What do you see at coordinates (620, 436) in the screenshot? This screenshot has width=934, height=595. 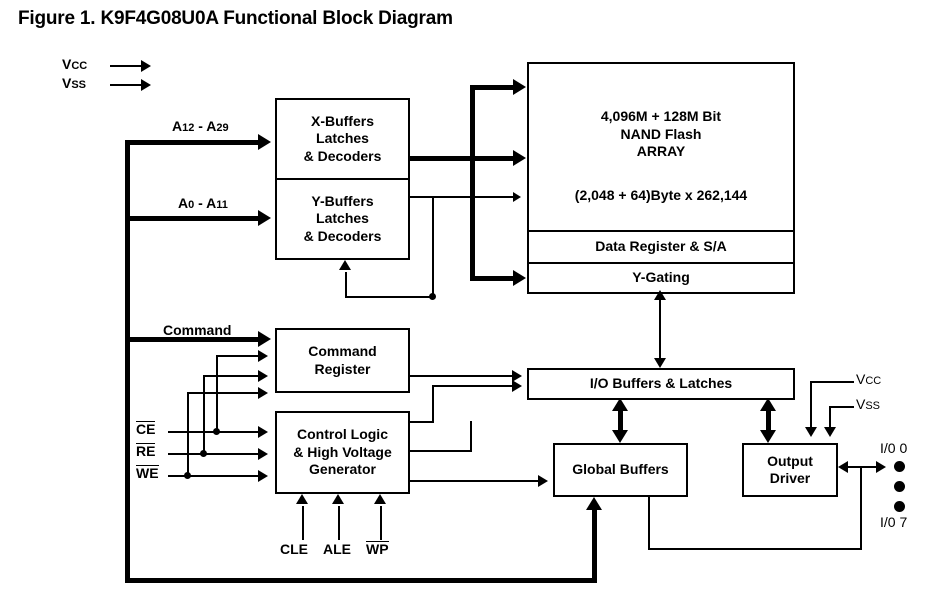 I see `io-global-link-down-arrow-icon` at bounding box center [620, 436].